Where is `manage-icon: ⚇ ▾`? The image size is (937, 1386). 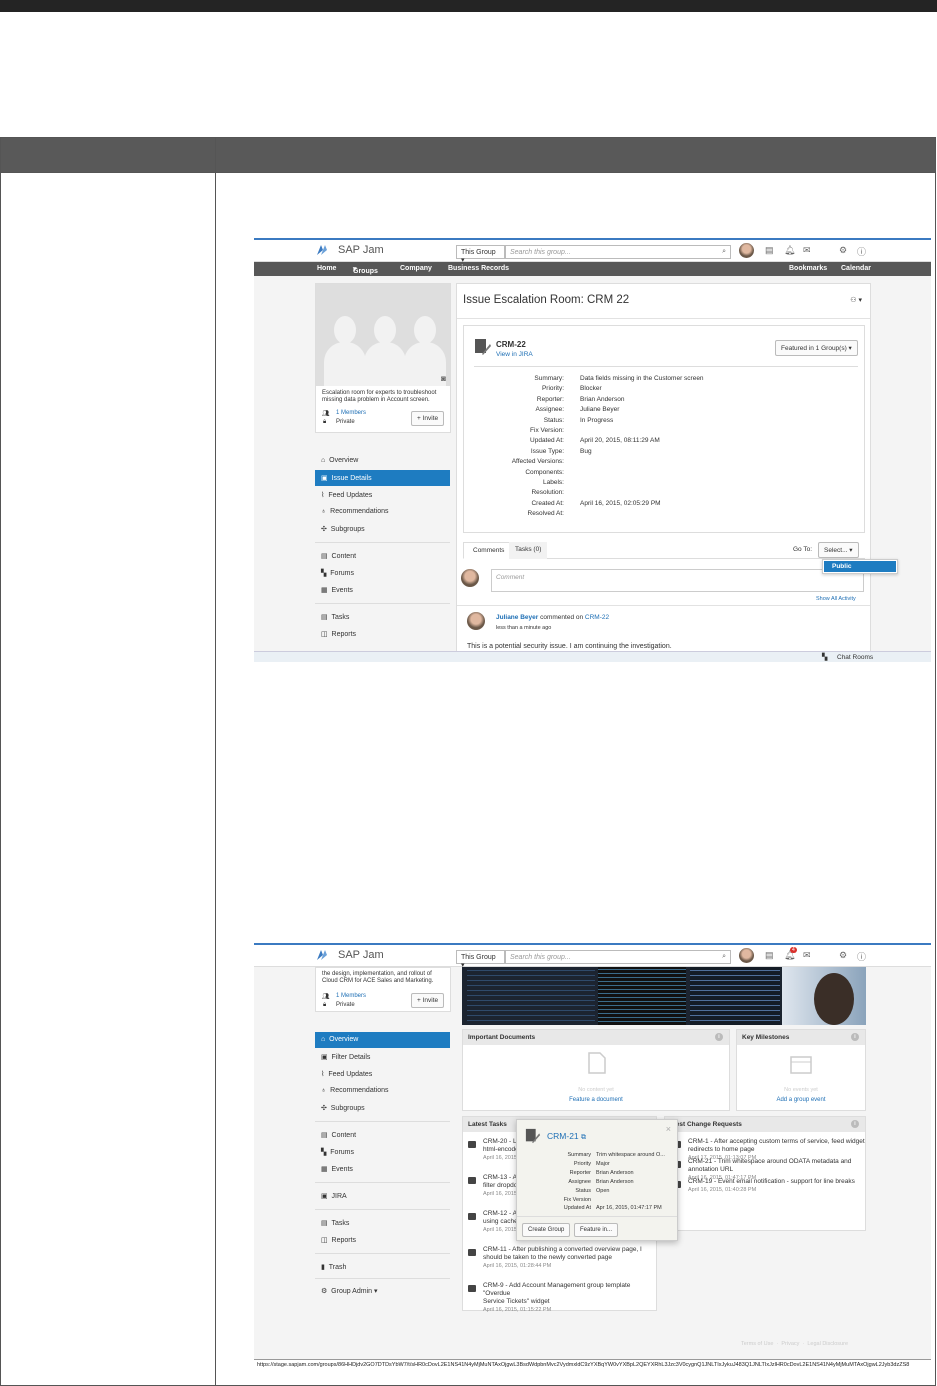 manage-icon: ⚇ ▾ is located at coordinates (856, 300).